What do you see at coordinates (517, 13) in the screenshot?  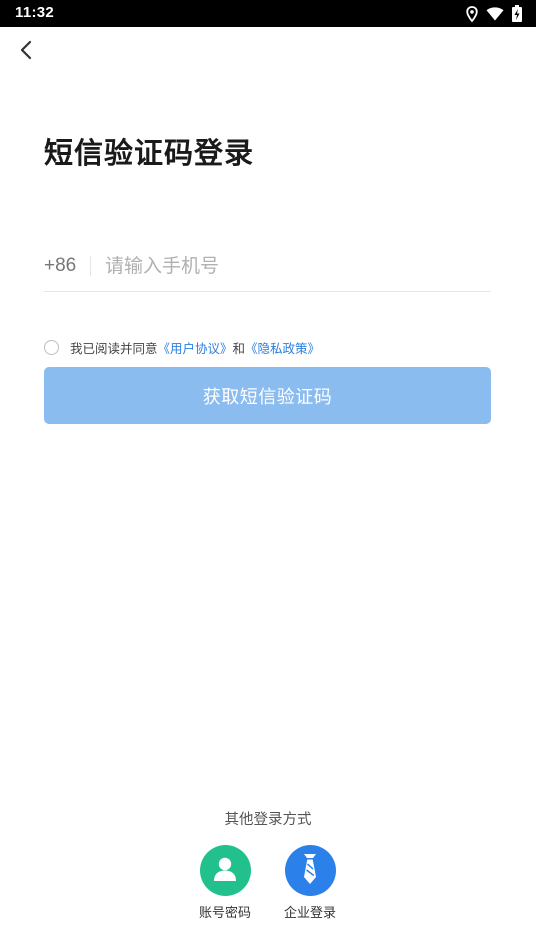 I see `battery-charging-icon` at bounding box center [517, 13].